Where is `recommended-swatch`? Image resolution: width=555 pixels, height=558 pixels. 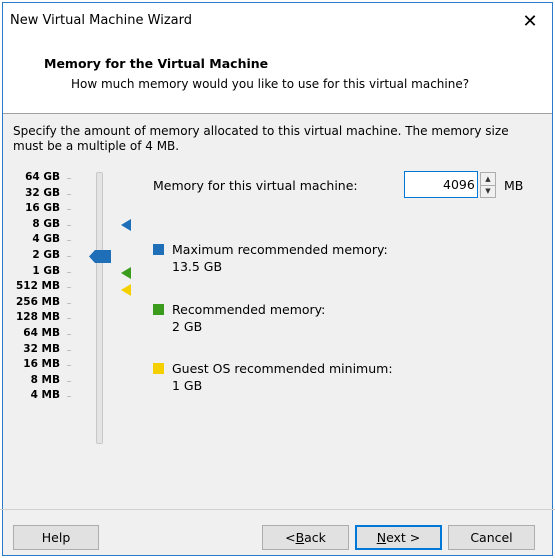
recommended-swatch is located at coordinates (158, 309).